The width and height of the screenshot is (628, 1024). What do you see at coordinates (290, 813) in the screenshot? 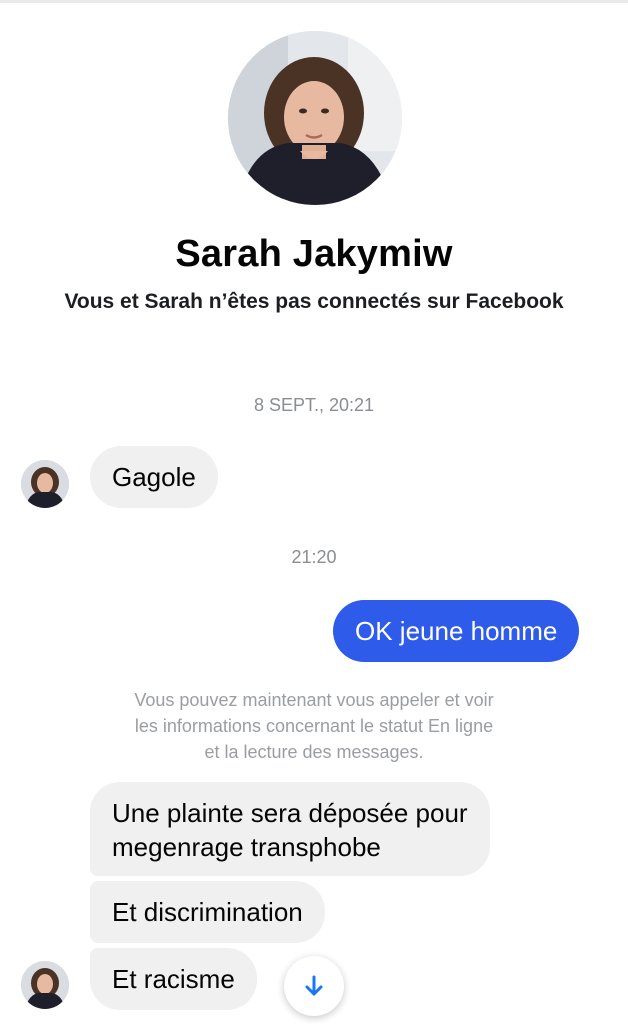
I see `message-line: Une plainte sera déposée pour` at bounding box center [290, 813].